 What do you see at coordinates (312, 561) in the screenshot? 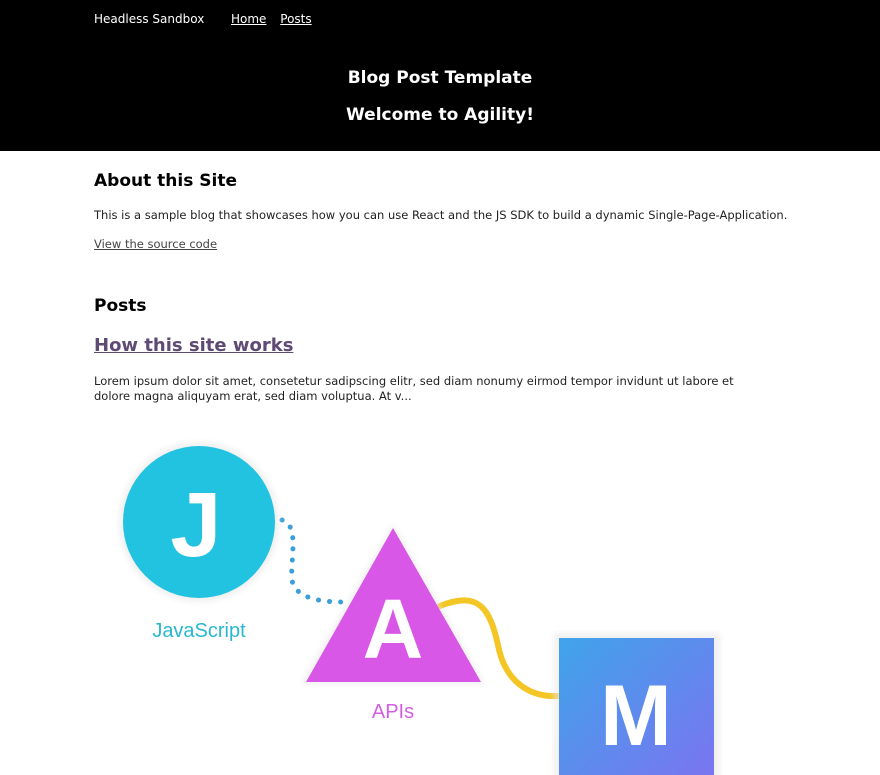
I see `dotted-connector` at bounding box center [312, 561].